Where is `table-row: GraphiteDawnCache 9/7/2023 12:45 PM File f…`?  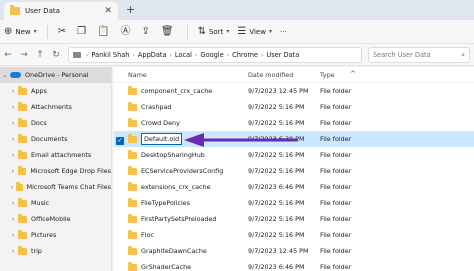 table-row: GraphiteDawnCache 9/7/2023 12:45 PM File f… is located at coordinates (294, 251).